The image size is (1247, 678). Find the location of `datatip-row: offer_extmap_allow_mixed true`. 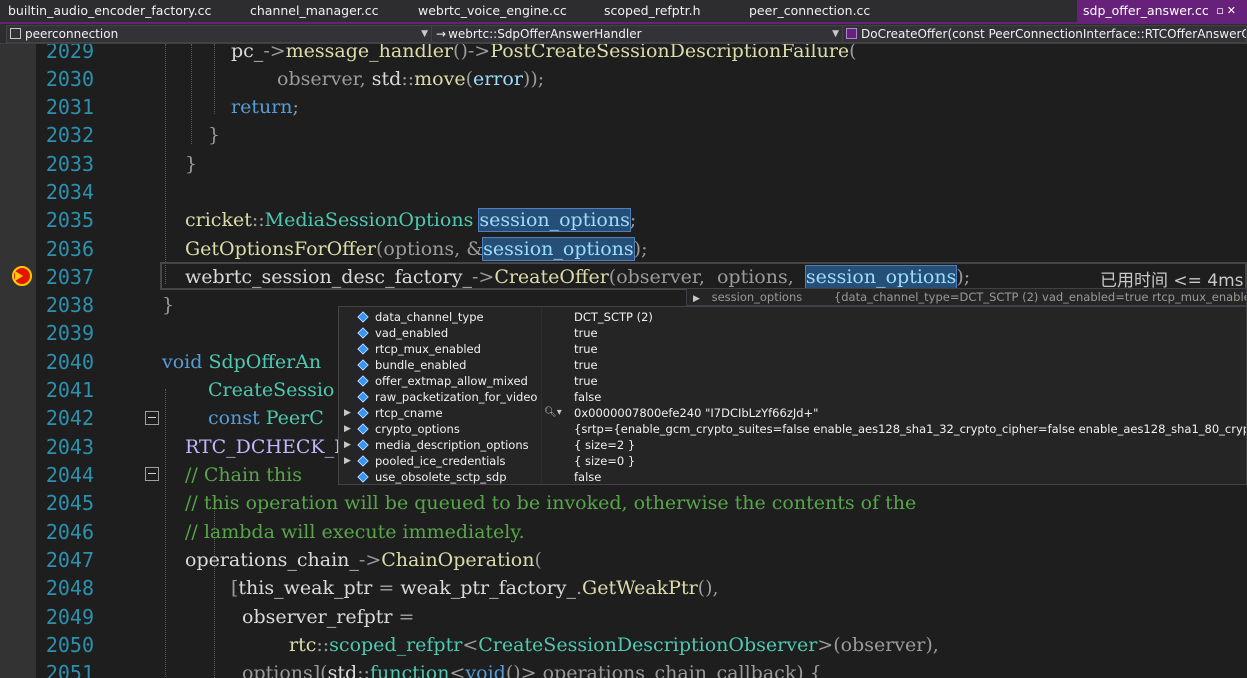

datatip-row: offer_extmap_allow_mixed true is located at coordinates (792, 381).